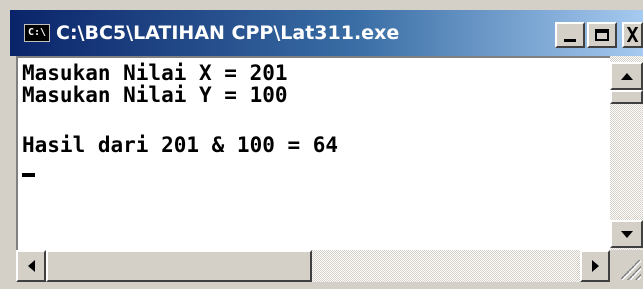  Describe the element at coordinates (228, 33) in the screenshot. I see `window-title: C:\BC5\LATIHAN CPP\Lat311.exe` at that location.